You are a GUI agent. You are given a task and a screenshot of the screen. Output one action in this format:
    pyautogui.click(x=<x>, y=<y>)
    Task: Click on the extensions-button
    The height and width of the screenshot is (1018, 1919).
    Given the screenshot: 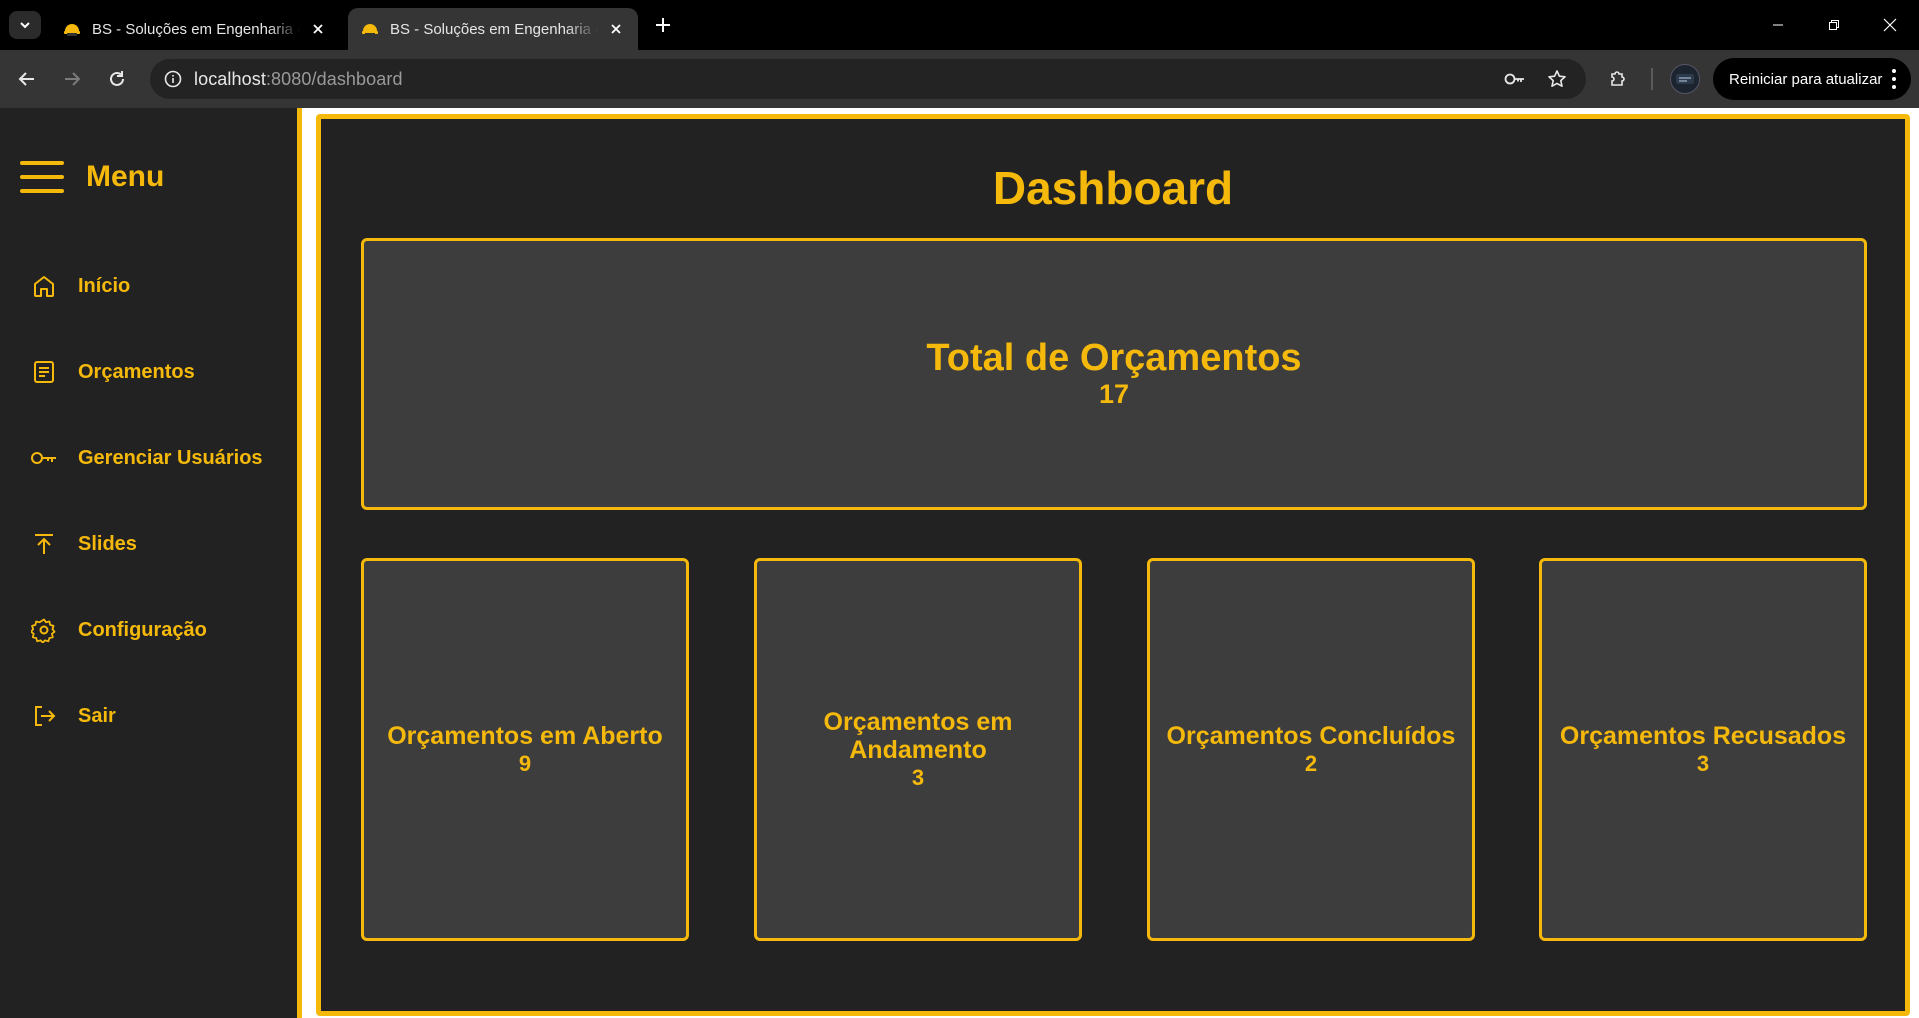 What is the action you would take?
    pyautogui.click(x=1618, y=79)
    